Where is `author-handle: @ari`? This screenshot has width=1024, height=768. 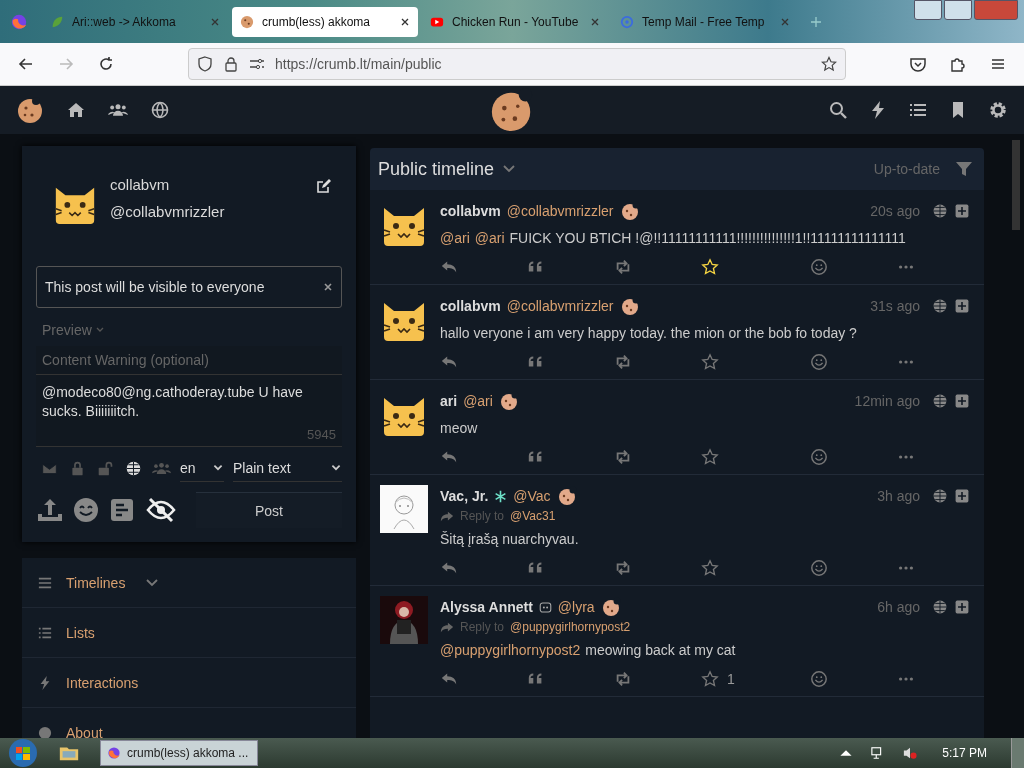 author-handle: @ari is located at coordinates (478, 401).